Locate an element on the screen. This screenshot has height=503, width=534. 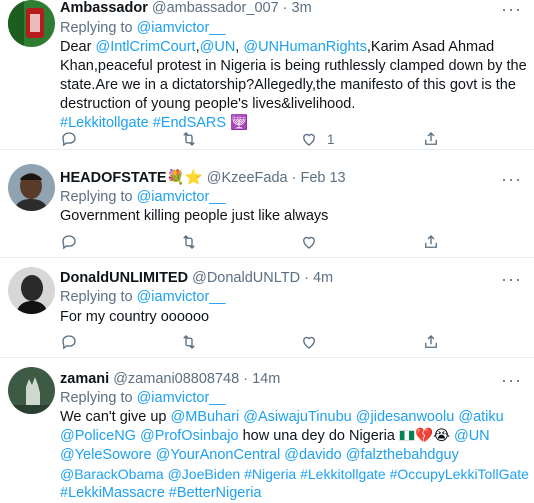
nigeria-flag-icon is located at coordinates (406, 435).